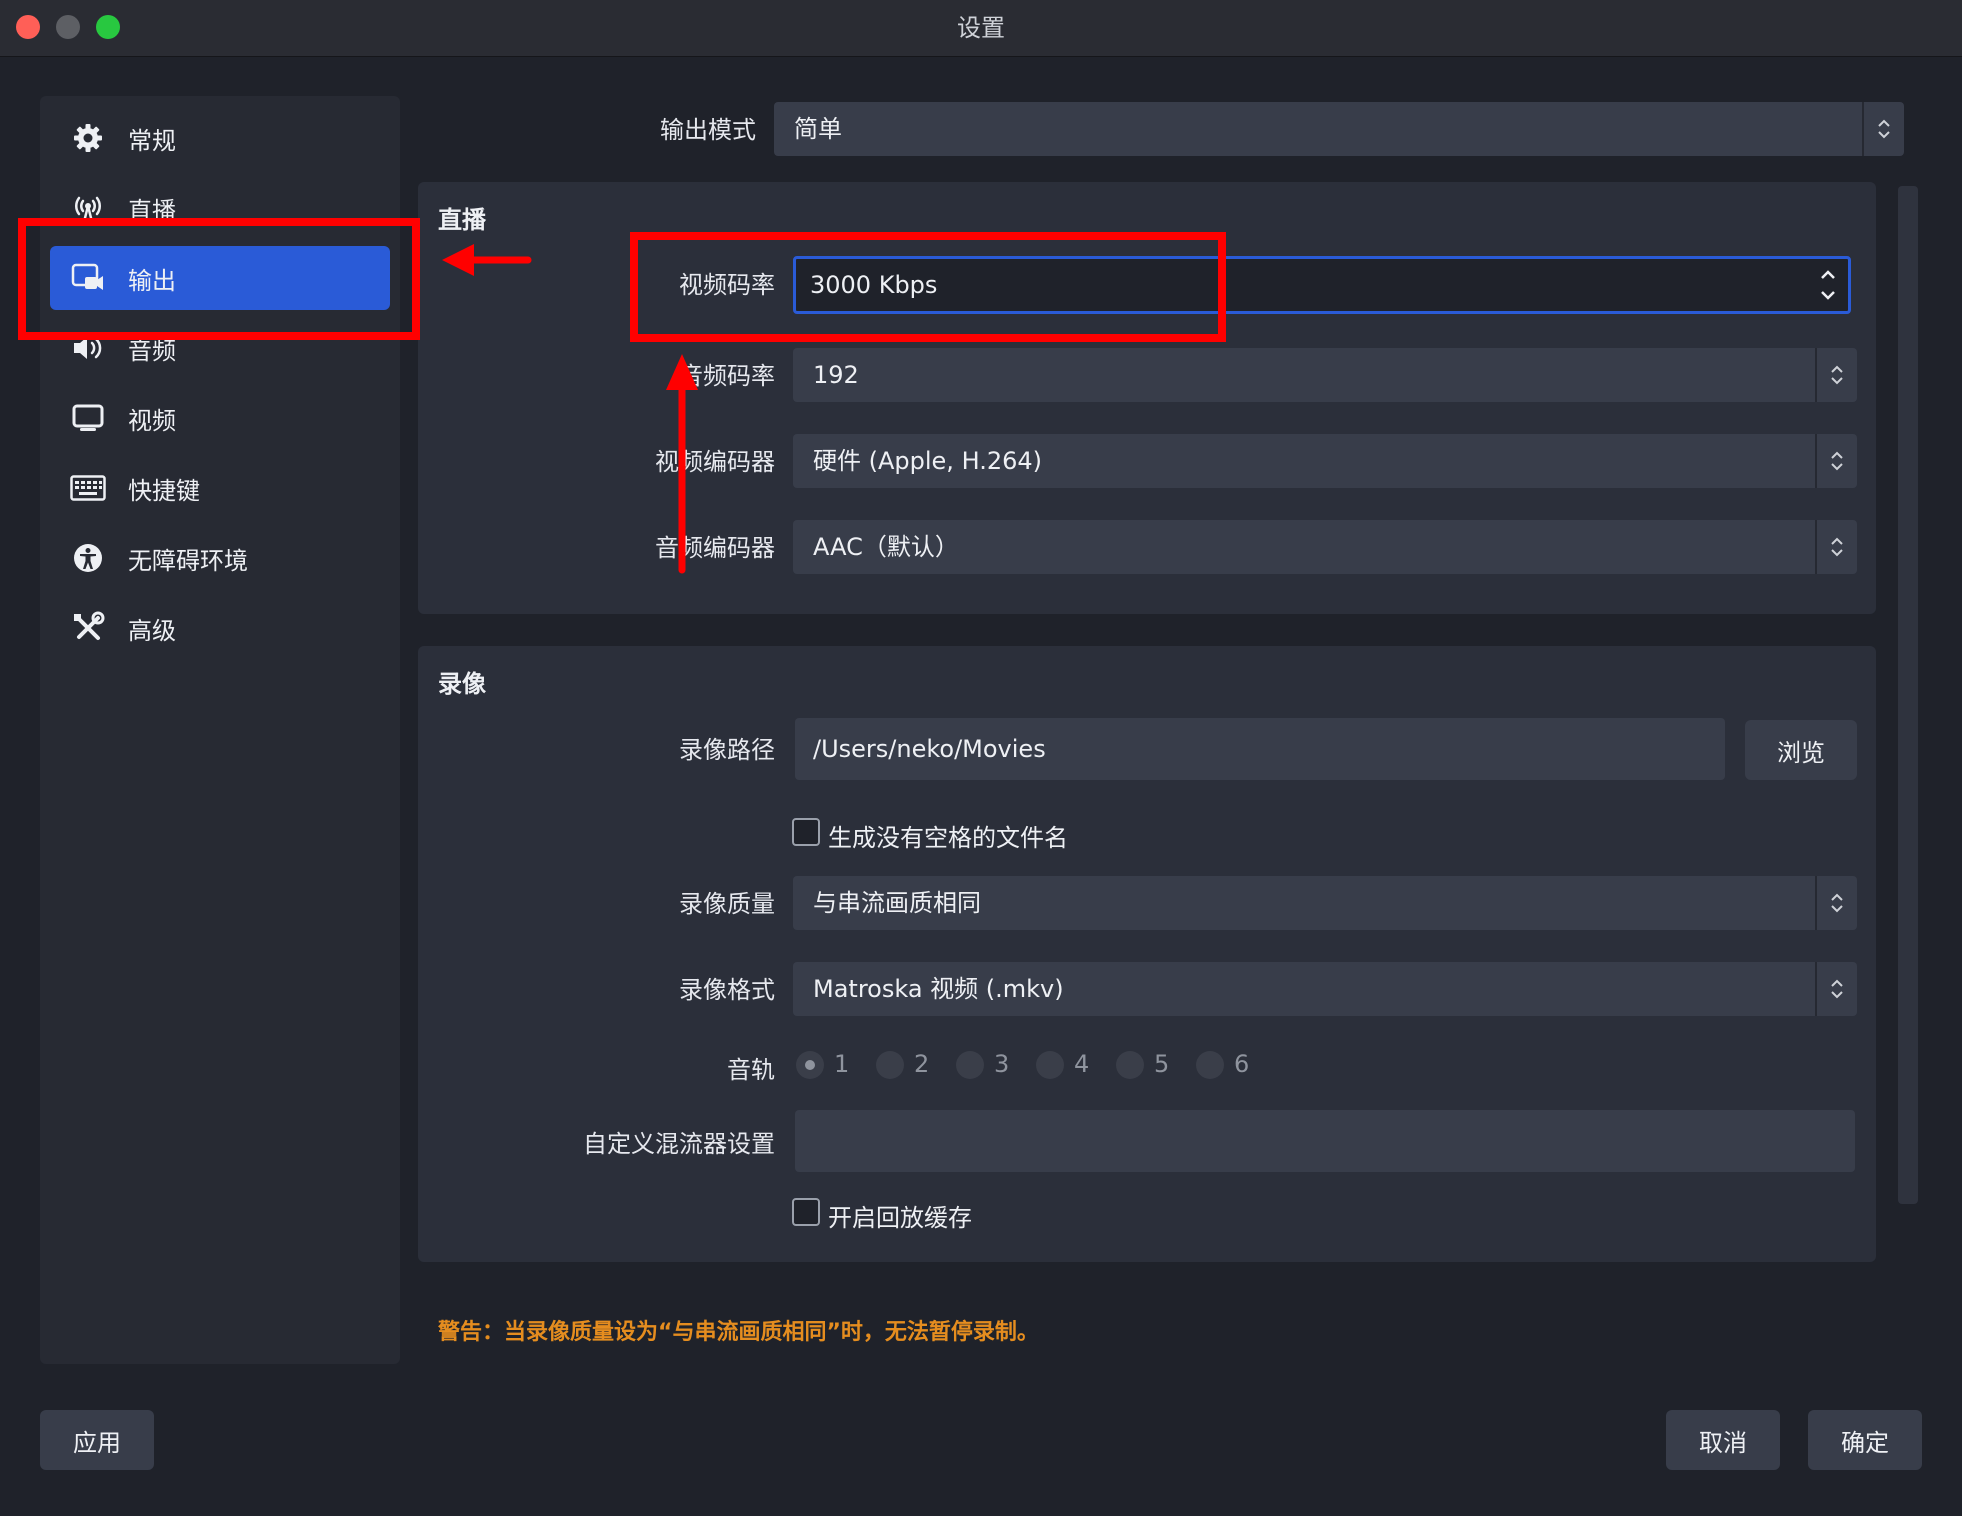 The width and height of the screenshot is (1962, 1516). What do you see at coordinates (727, 990) in the screenshot?
I see `recording-format-label: 录像格式` at bounding box center [727, 990].